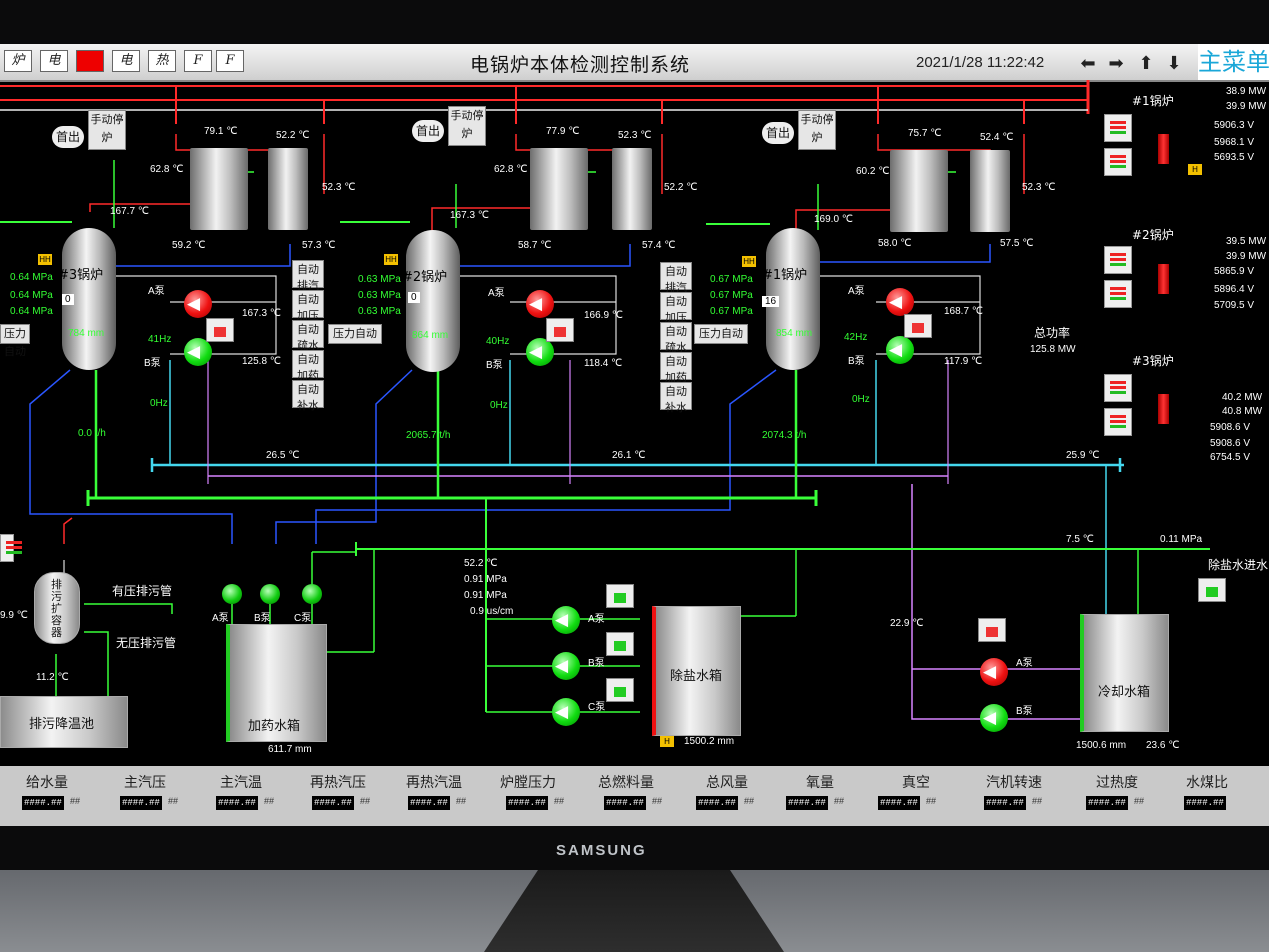 This screenshot has height=952, width=1269. Describe the element at coordinates (428, 131) in the screenshot. I see `b2-first-out-button: 首出` at that location.